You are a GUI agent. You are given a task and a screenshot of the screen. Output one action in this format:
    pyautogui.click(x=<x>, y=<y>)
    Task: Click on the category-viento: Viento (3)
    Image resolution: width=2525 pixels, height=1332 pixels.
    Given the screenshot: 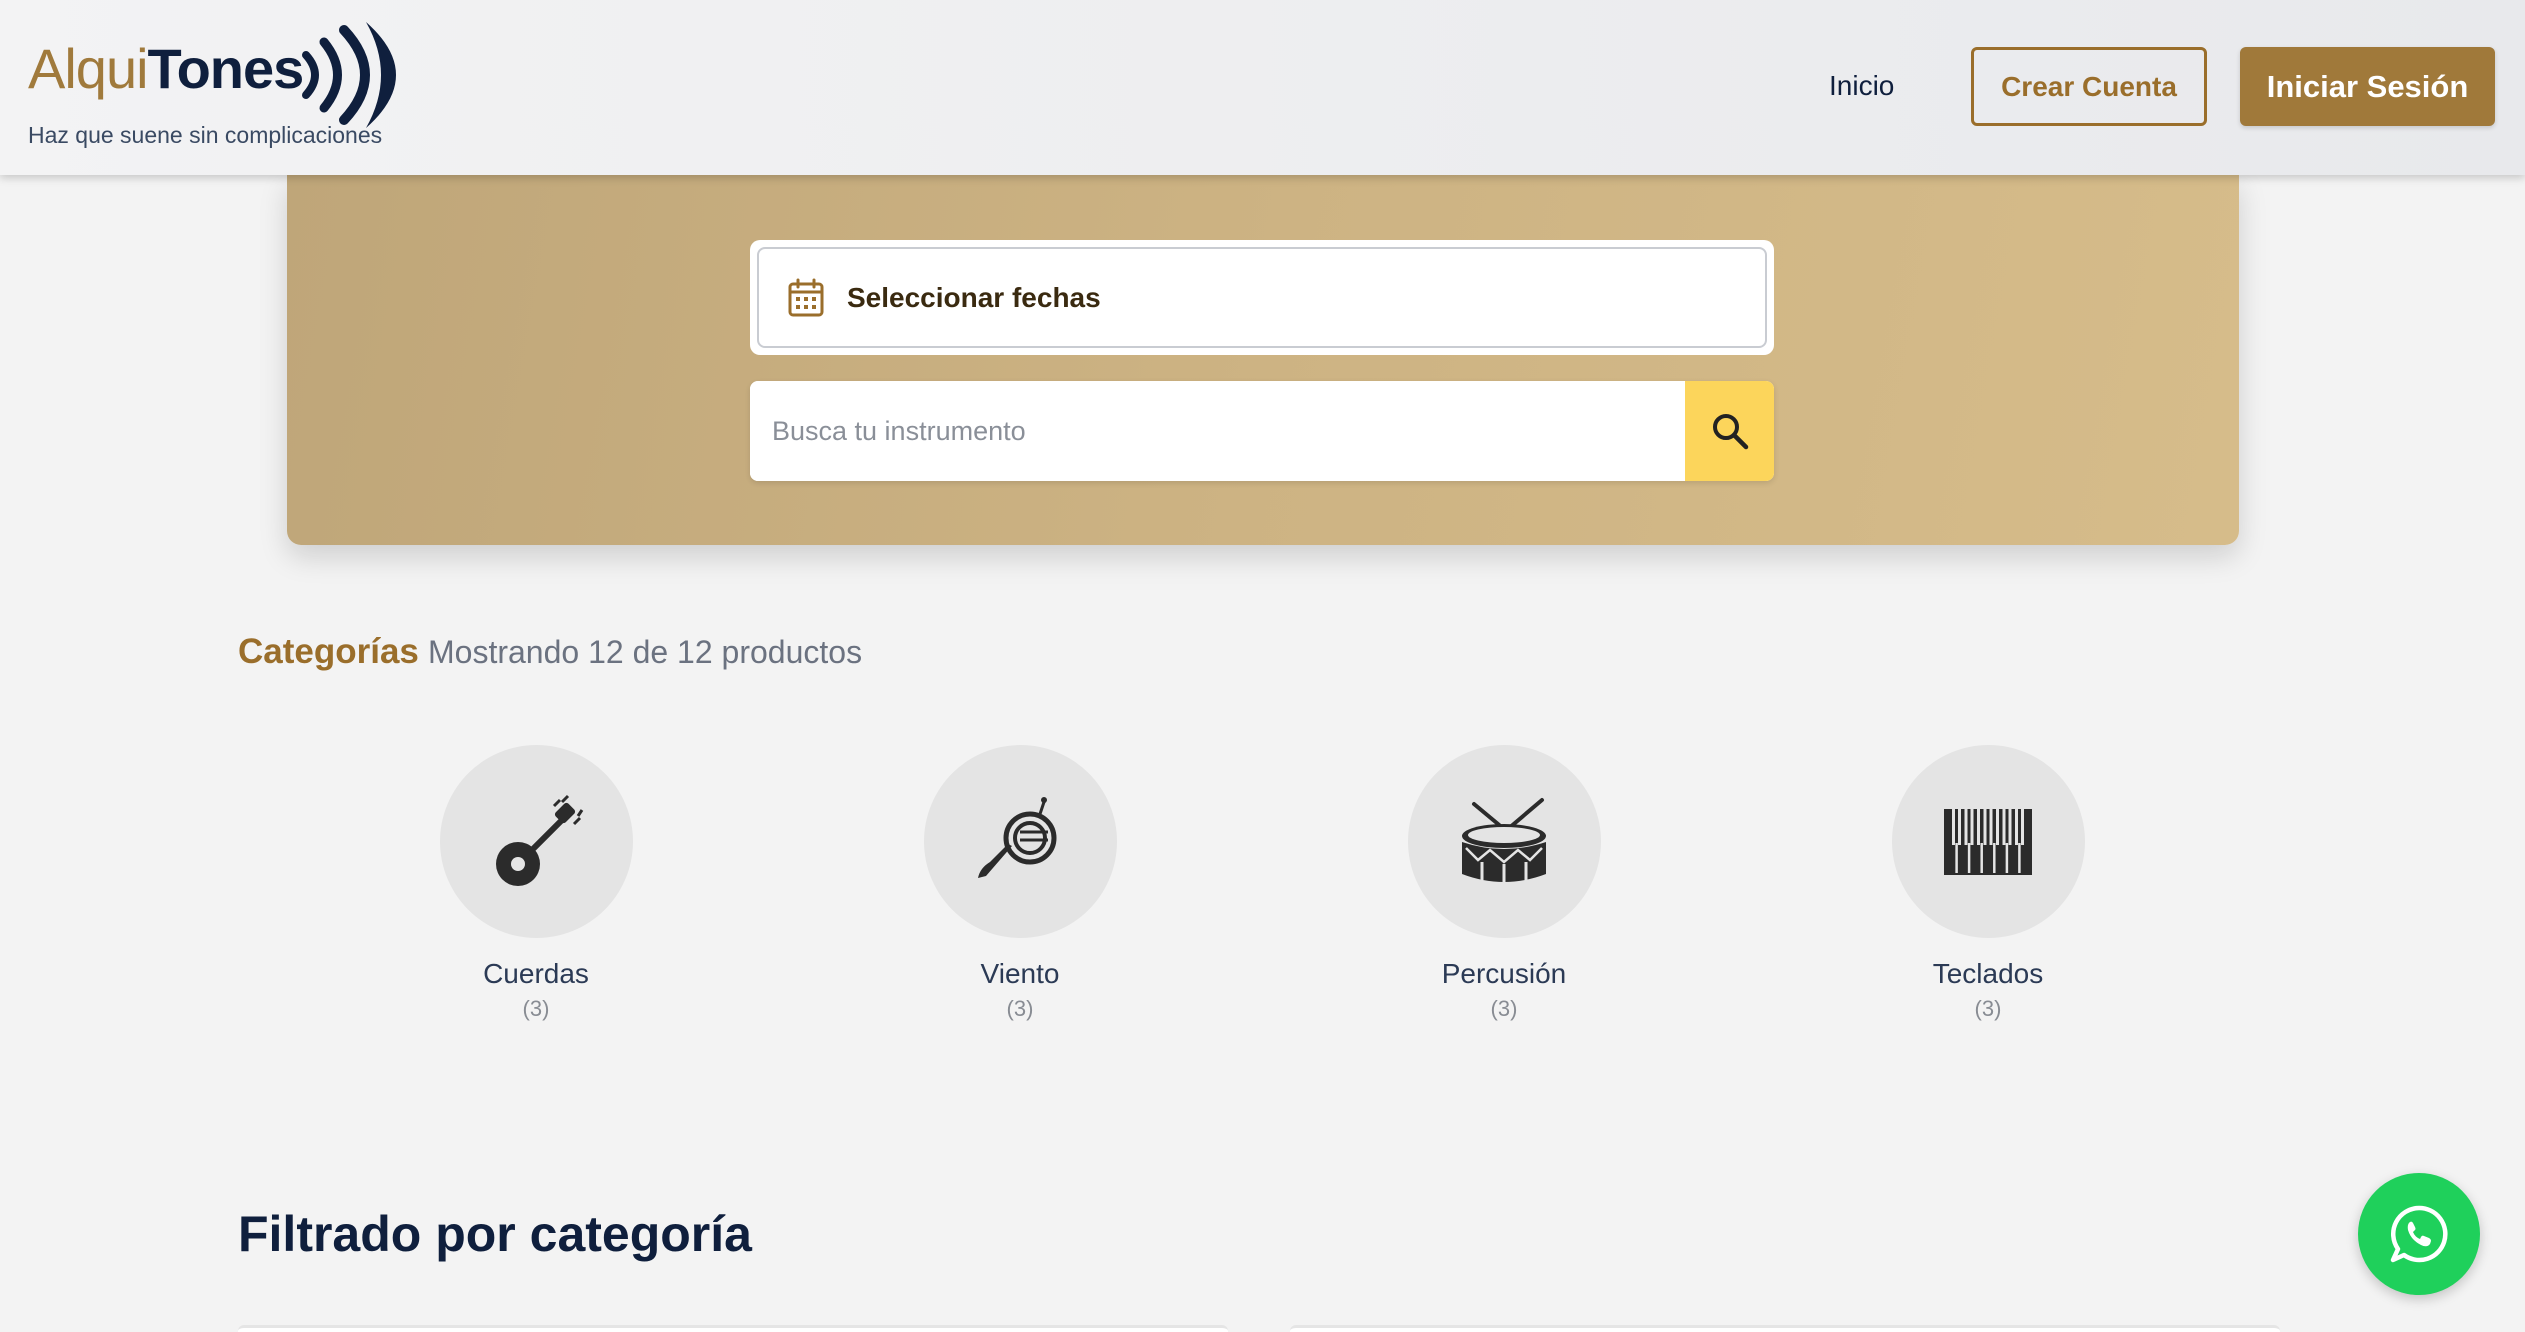 What is the action you would take?
    pyautogui.click(x=1020, y=890)
    